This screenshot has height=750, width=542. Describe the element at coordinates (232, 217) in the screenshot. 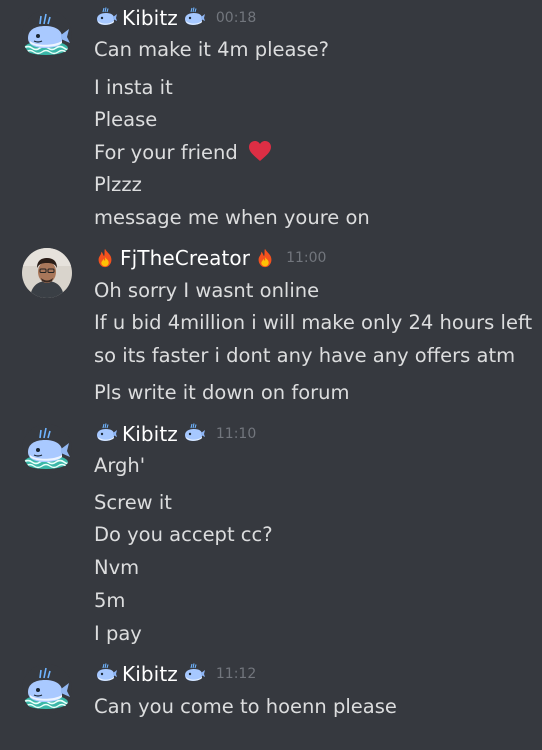

I see `message-text: message me when youre on` at that location.